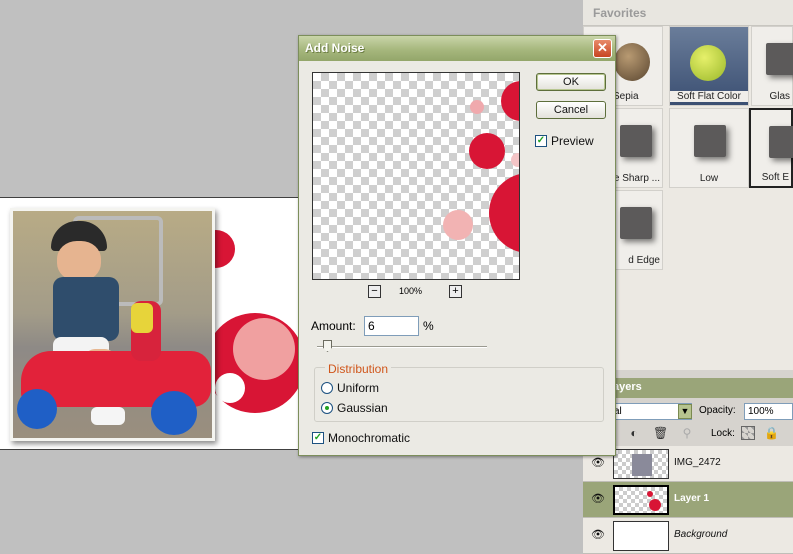 This screenshot has height=554, width=793. I want to click on low-square-icon, so click(710, 141).